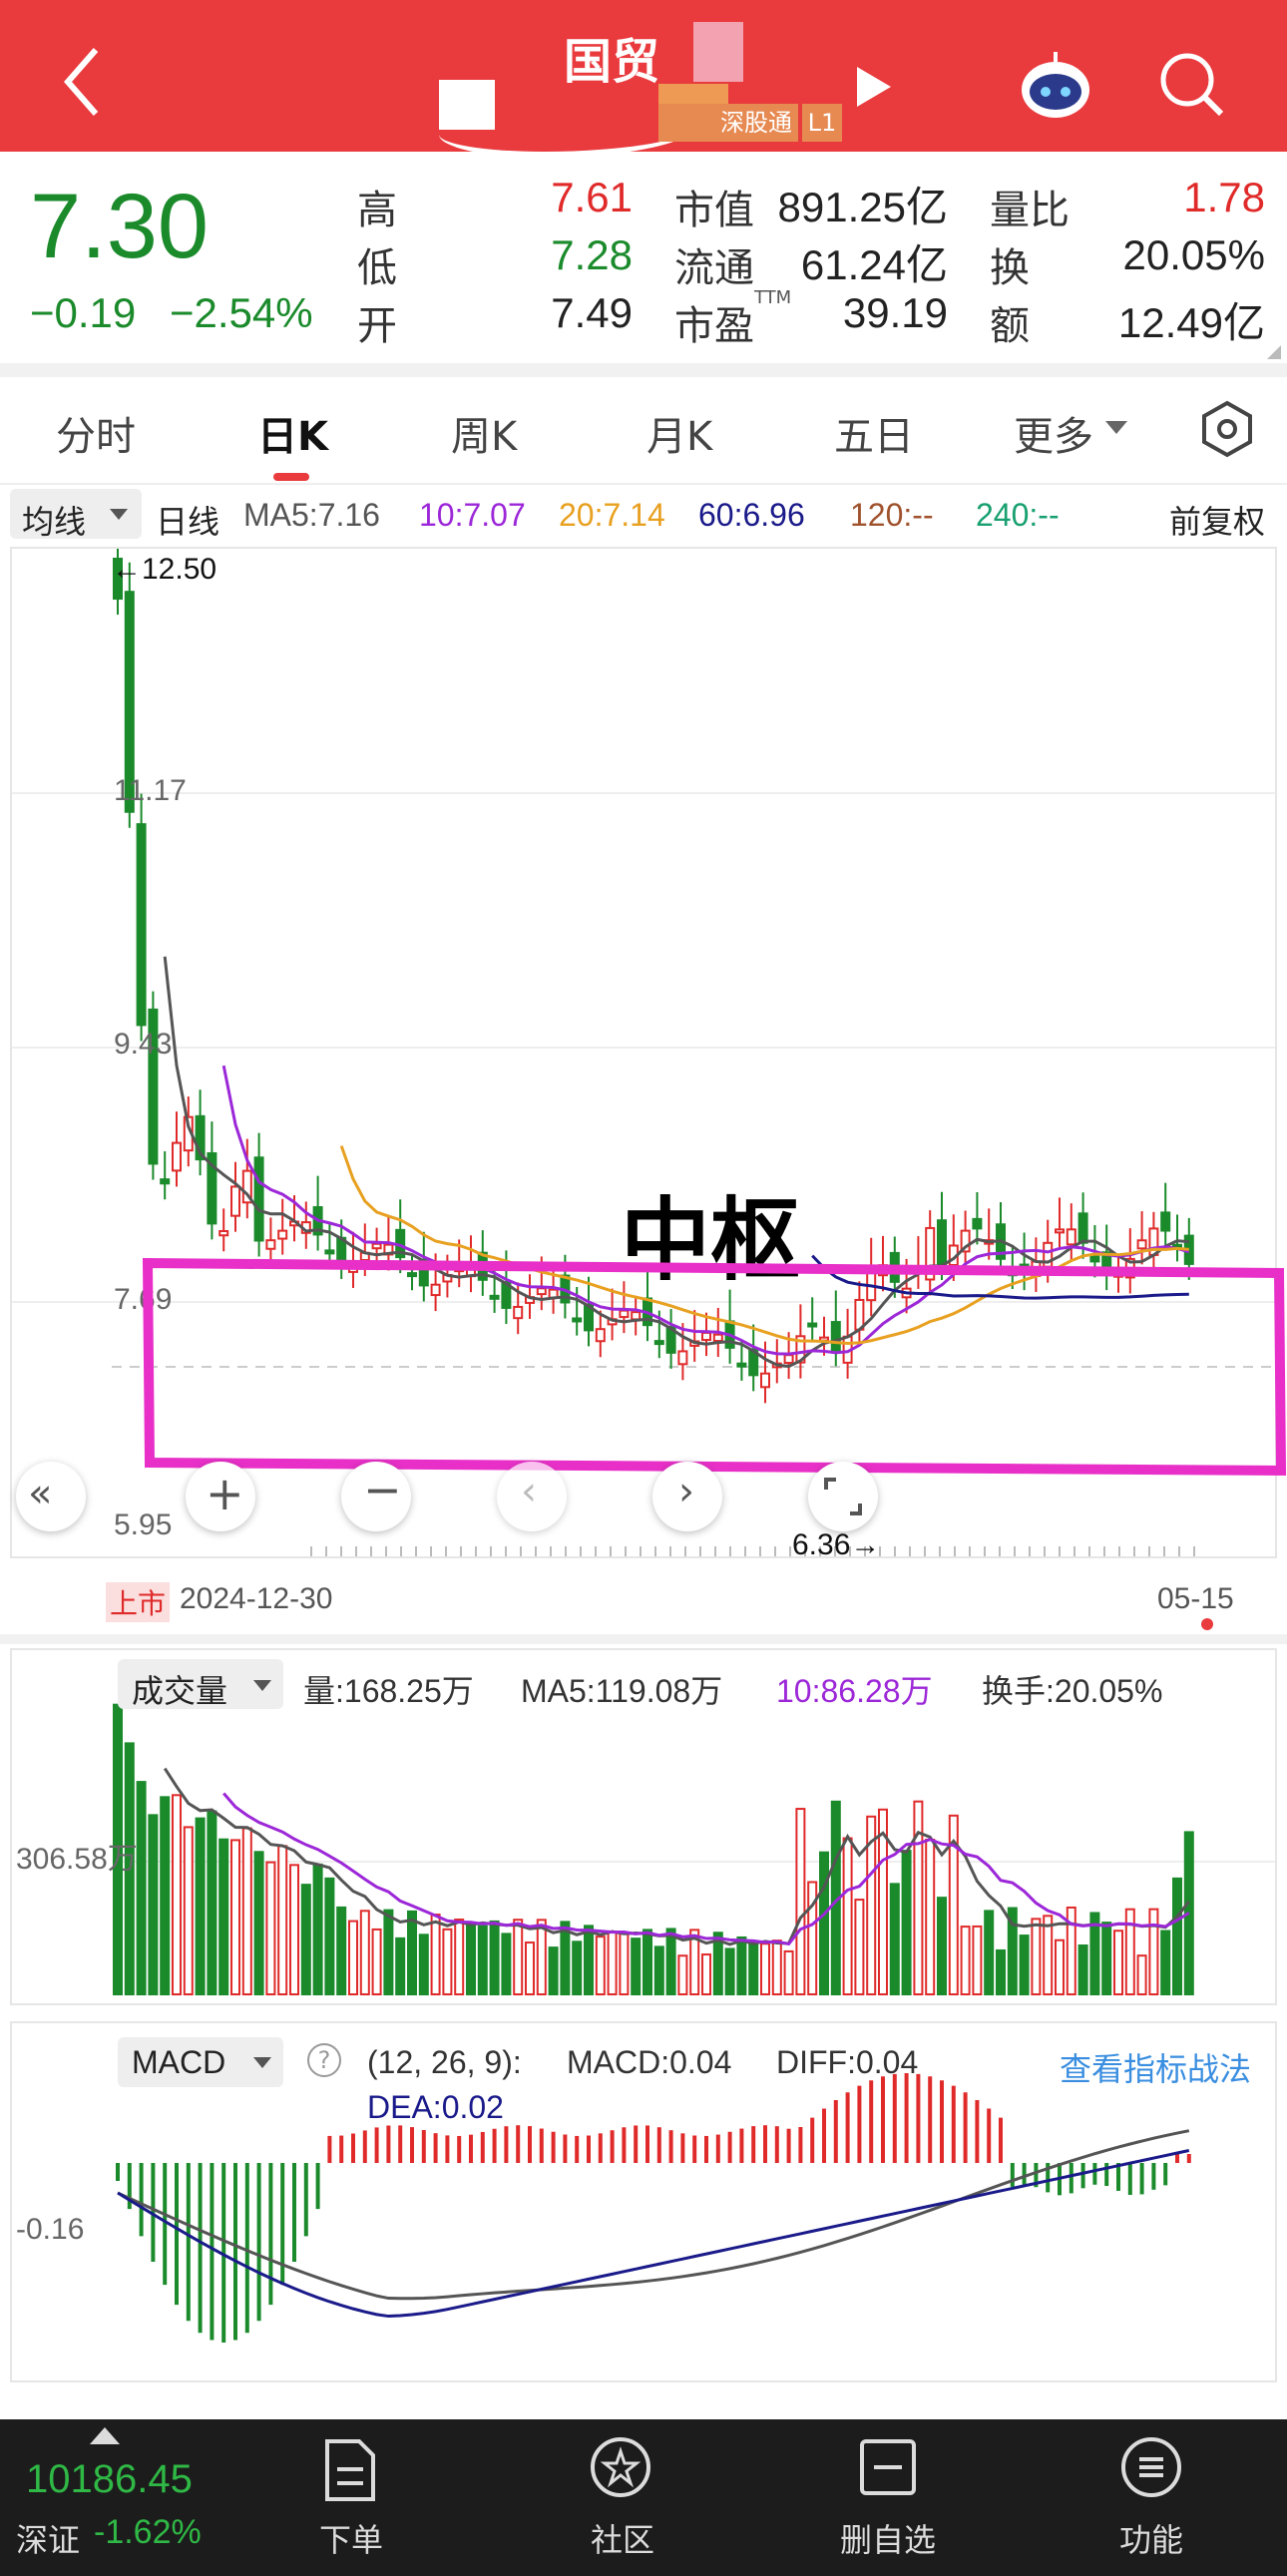  What do you see at coordinates (377, 326) in the screenshot?
I see `open-label: 开` at bounding box center [377, 326].